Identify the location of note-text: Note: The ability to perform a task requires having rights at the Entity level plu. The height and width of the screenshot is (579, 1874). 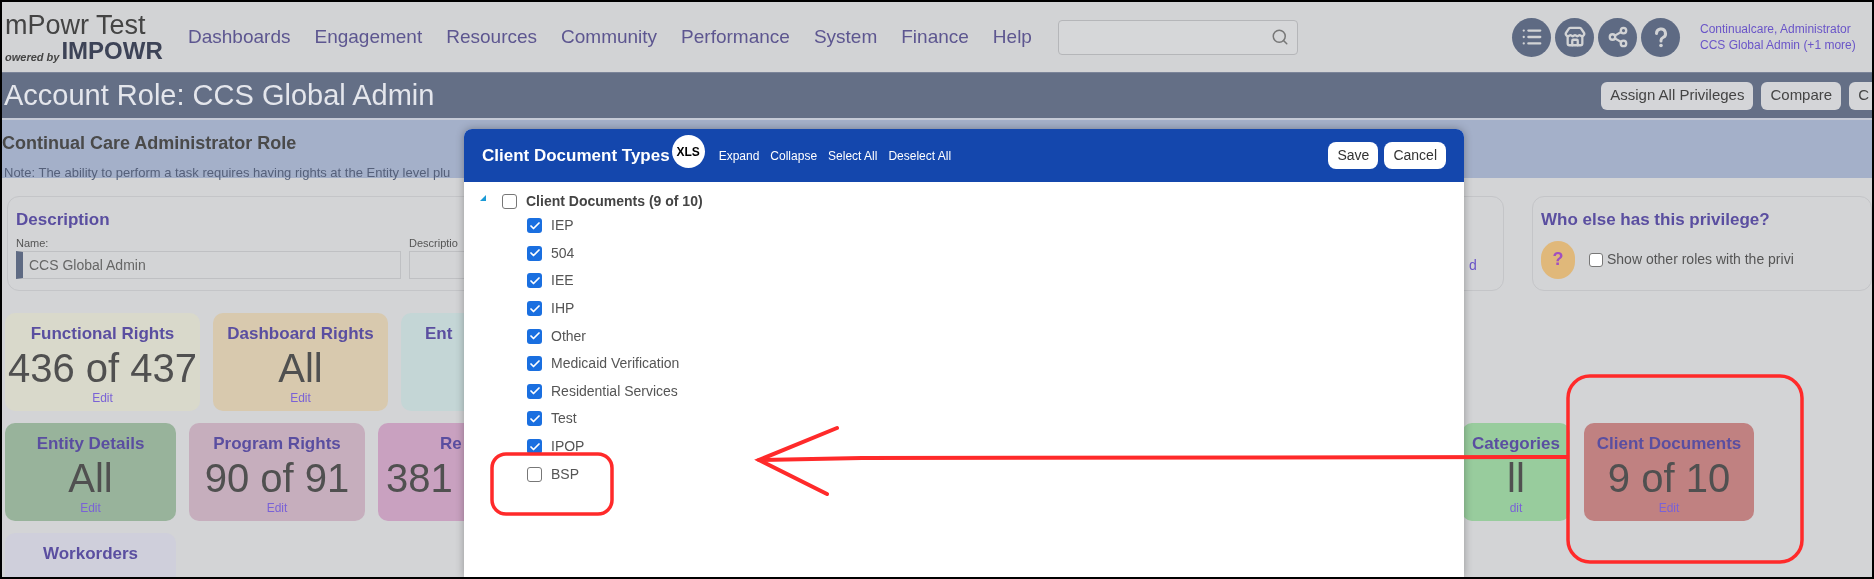
(227, 173).